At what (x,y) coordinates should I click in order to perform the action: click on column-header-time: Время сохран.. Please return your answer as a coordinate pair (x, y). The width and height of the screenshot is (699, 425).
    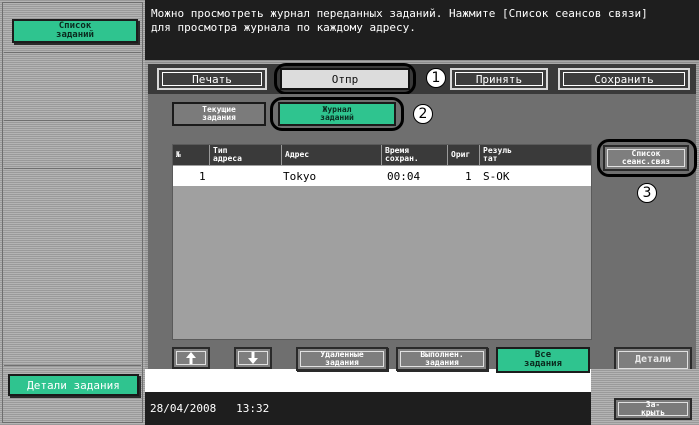
    Looking at the image, I should click on (414, 155).